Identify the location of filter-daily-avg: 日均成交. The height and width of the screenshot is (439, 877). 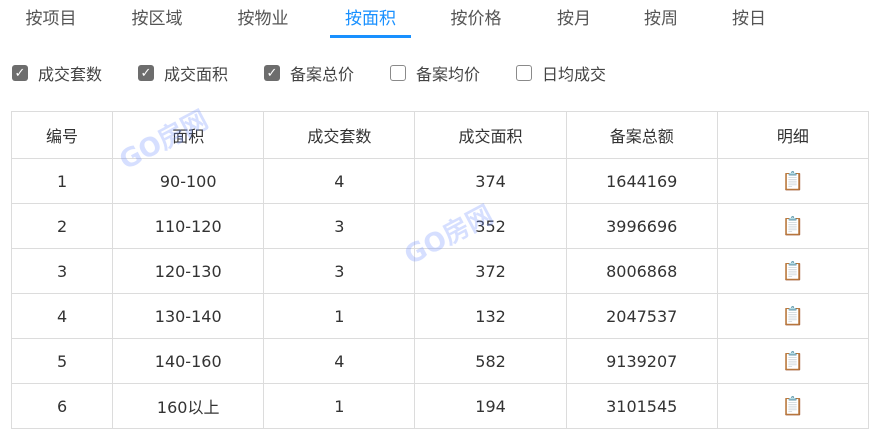
(561, 73).